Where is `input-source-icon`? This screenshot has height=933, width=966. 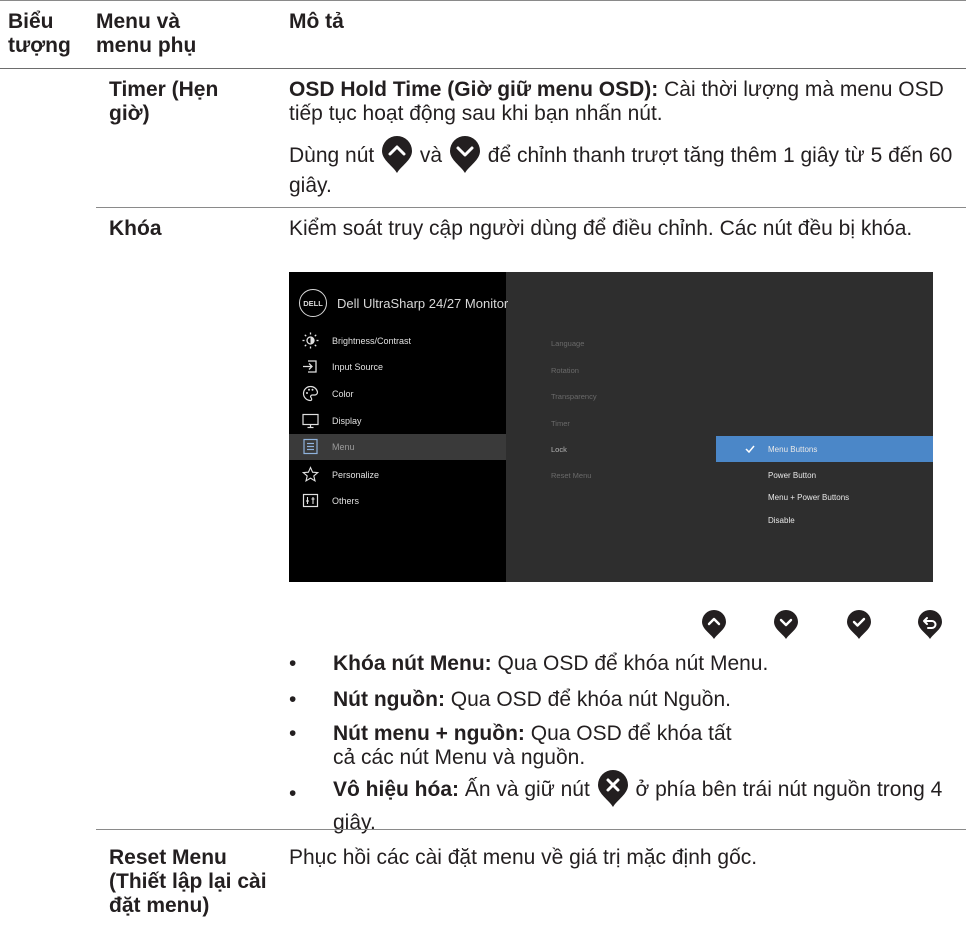
input-source-icon is located at coordinates (310, 366).